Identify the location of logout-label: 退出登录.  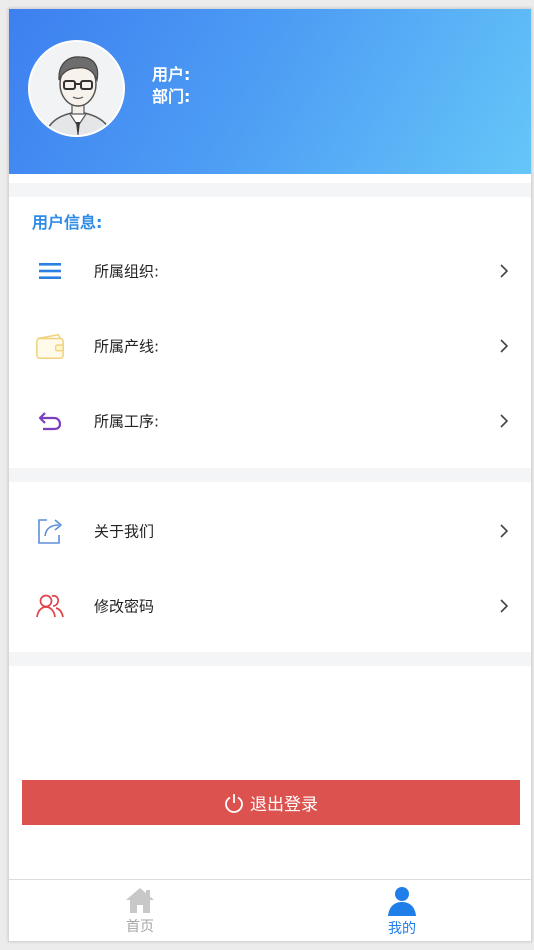
(284, 805).